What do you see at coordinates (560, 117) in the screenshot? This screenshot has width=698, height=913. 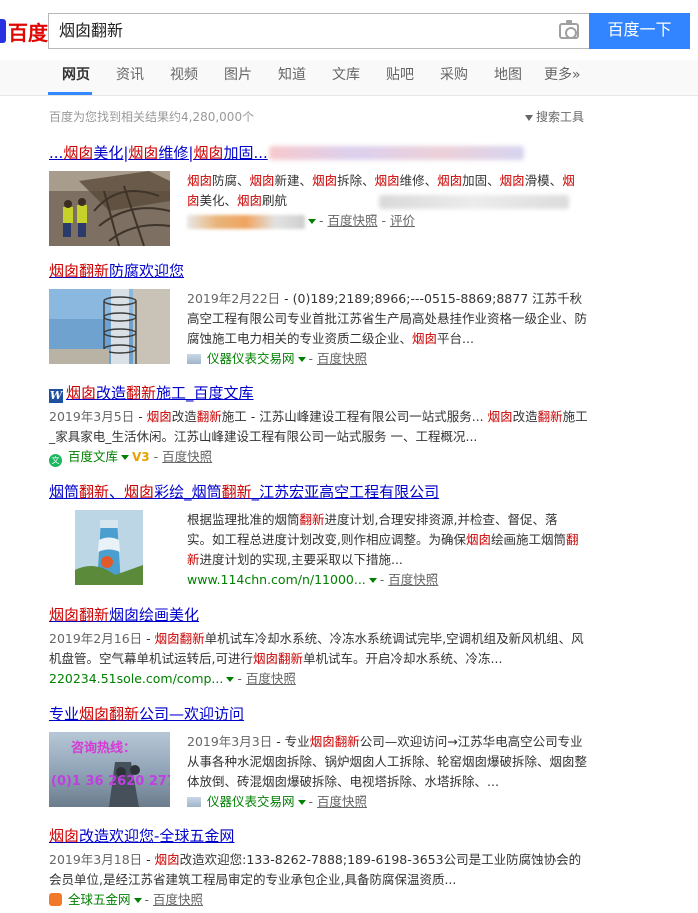 I see `search-tools-label: 搜索工具` at bounding box center [560, 117].